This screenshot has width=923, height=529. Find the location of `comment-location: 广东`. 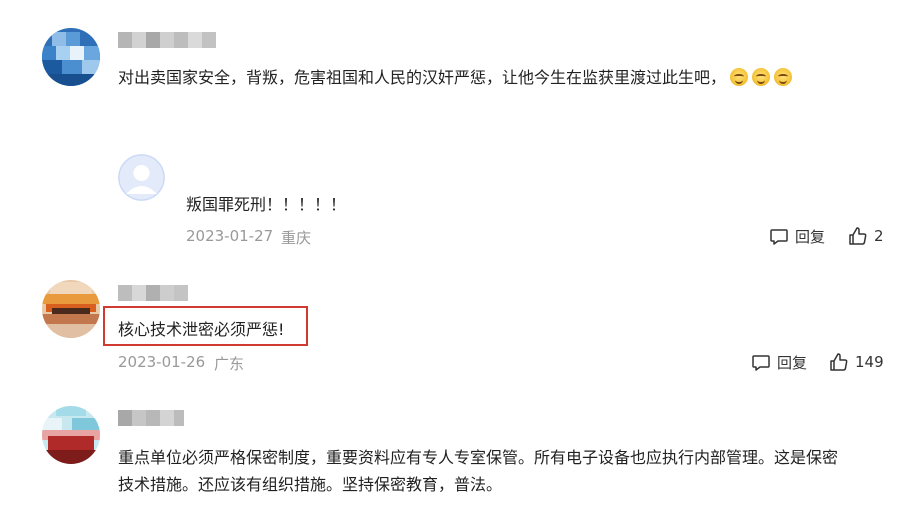

comment-location: 广东 is located at coordinates (229, 364).